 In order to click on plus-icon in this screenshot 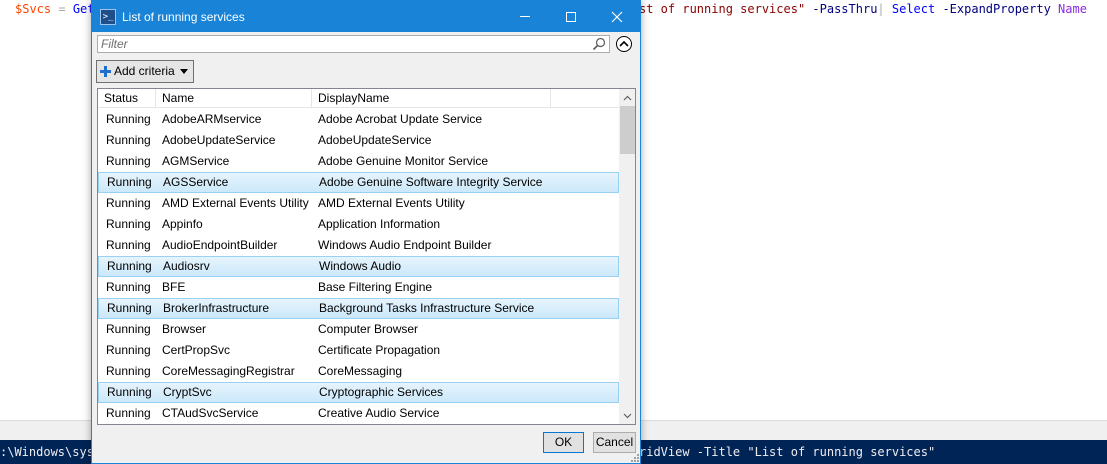, I will do `click(105, 71)`.